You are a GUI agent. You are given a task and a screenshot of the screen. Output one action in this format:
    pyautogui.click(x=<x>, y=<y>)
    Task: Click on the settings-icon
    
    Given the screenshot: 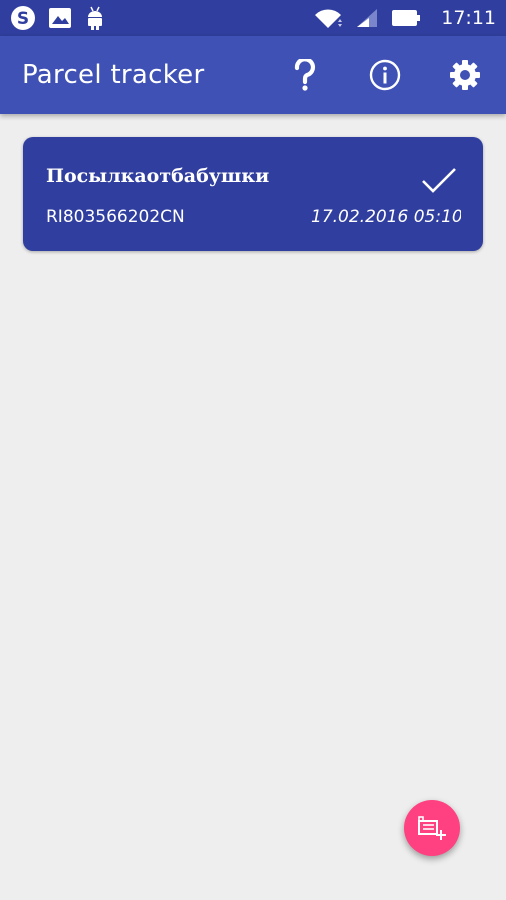 What is the action you would take?
    pyautogui.click(x=465, y=75)
    